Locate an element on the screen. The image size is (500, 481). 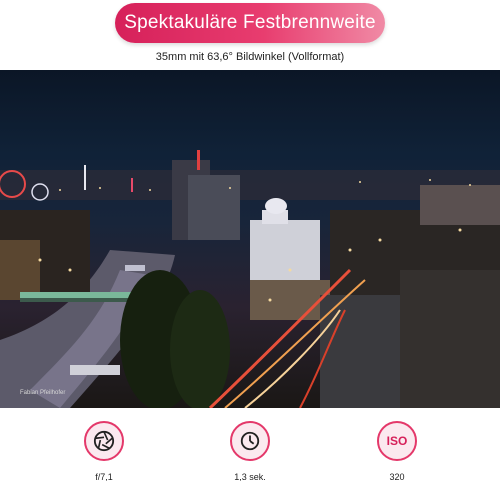
stat-aperture: f/7,1 is located at coordinates (104, 451).